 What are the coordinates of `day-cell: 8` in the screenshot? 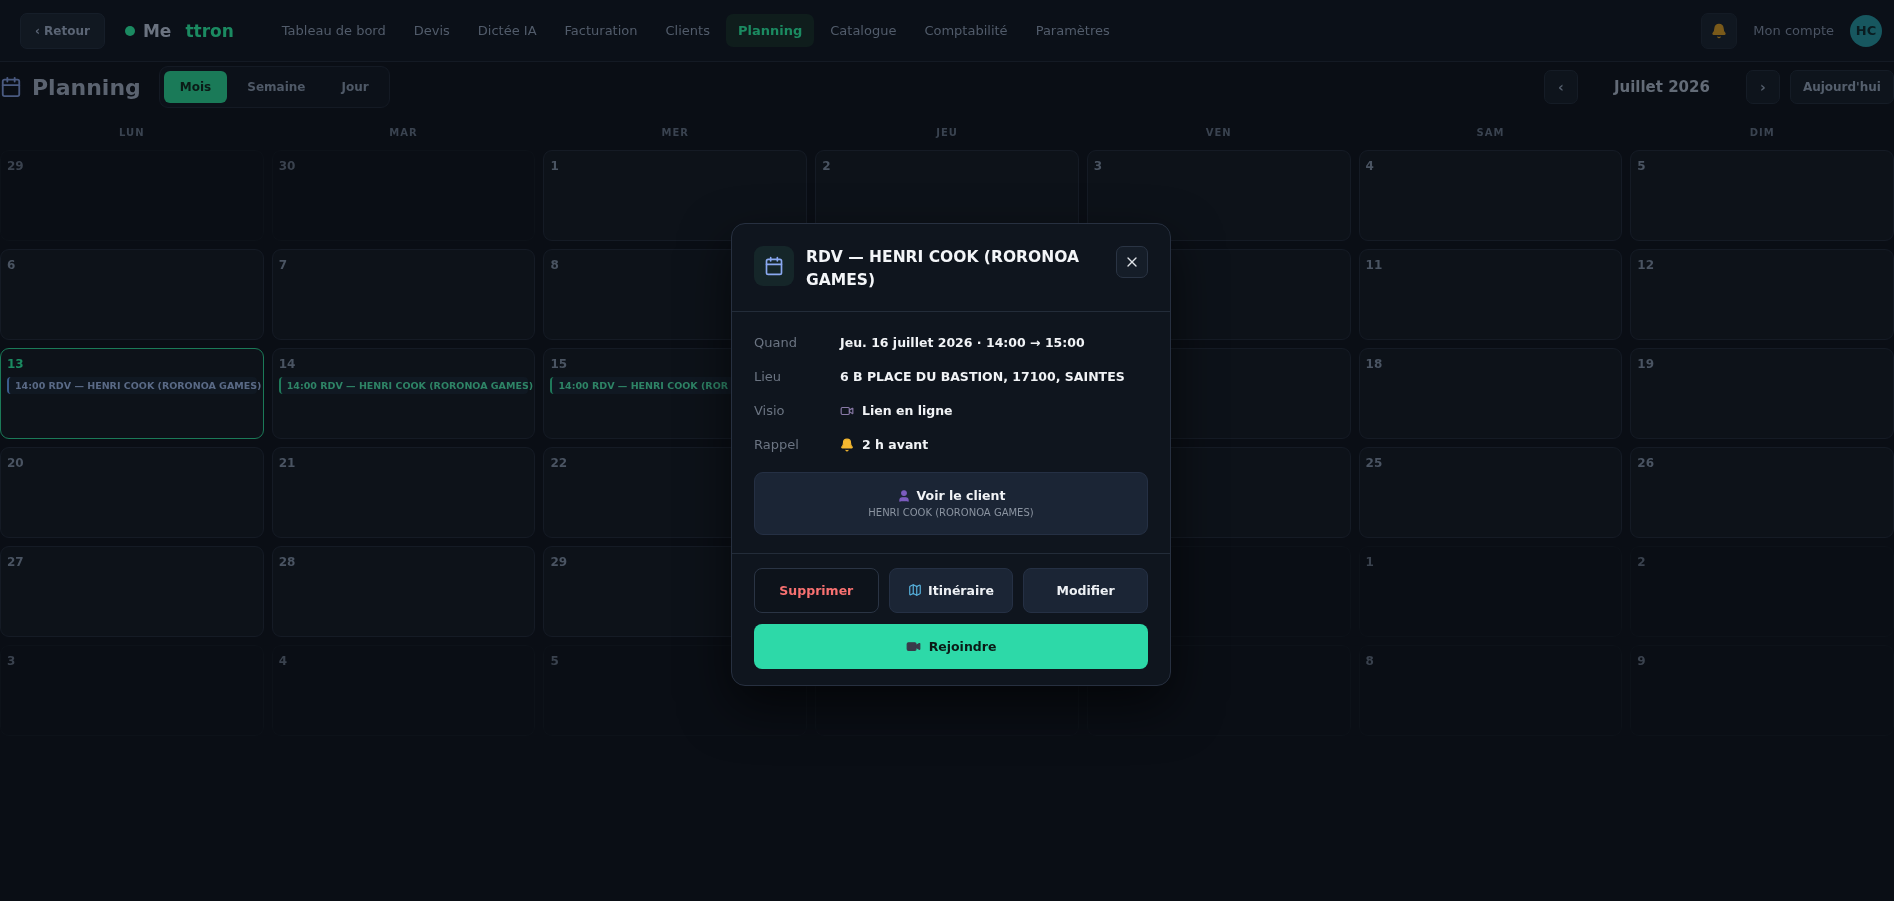 It's located at (1490, 690).